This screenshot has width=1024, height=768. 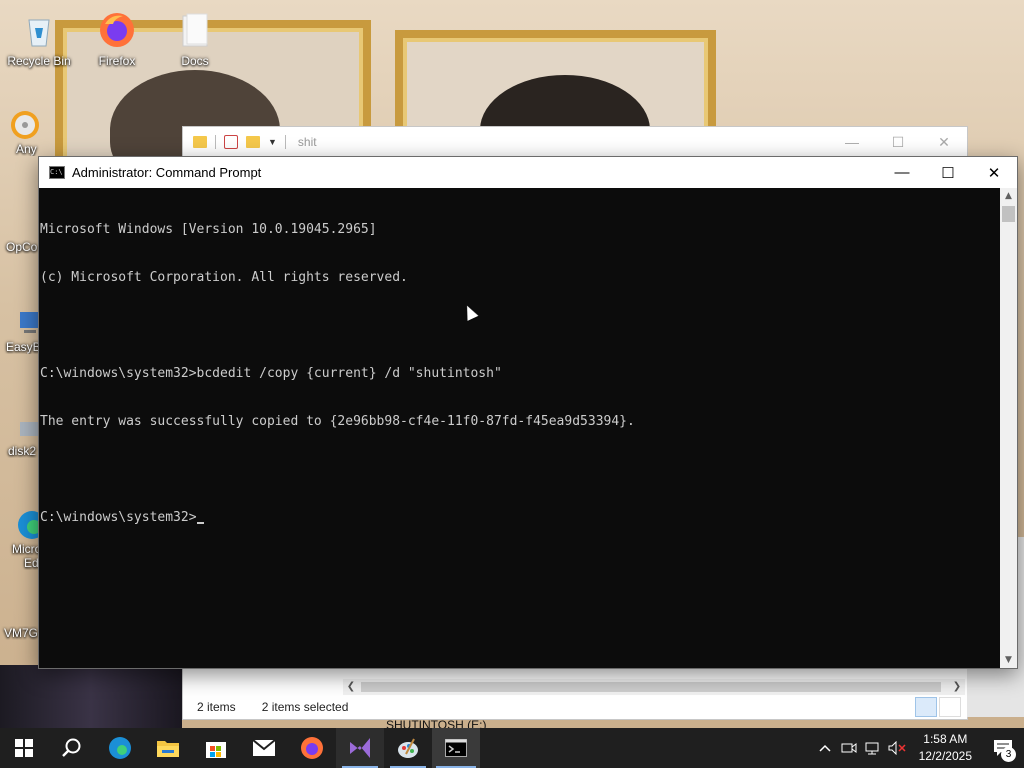 I want to click on clock-date: 12/2/2025, so click(x=945, y=756).